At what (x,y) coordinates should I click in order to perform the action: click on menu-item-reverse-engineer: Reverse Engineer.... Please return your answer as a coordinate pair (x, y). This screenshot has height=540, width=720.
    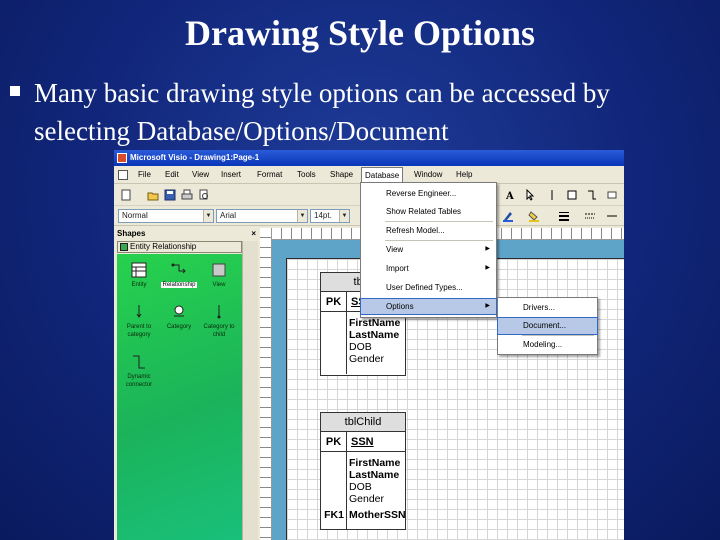
    Looking at the image, I should click on (428, 193).